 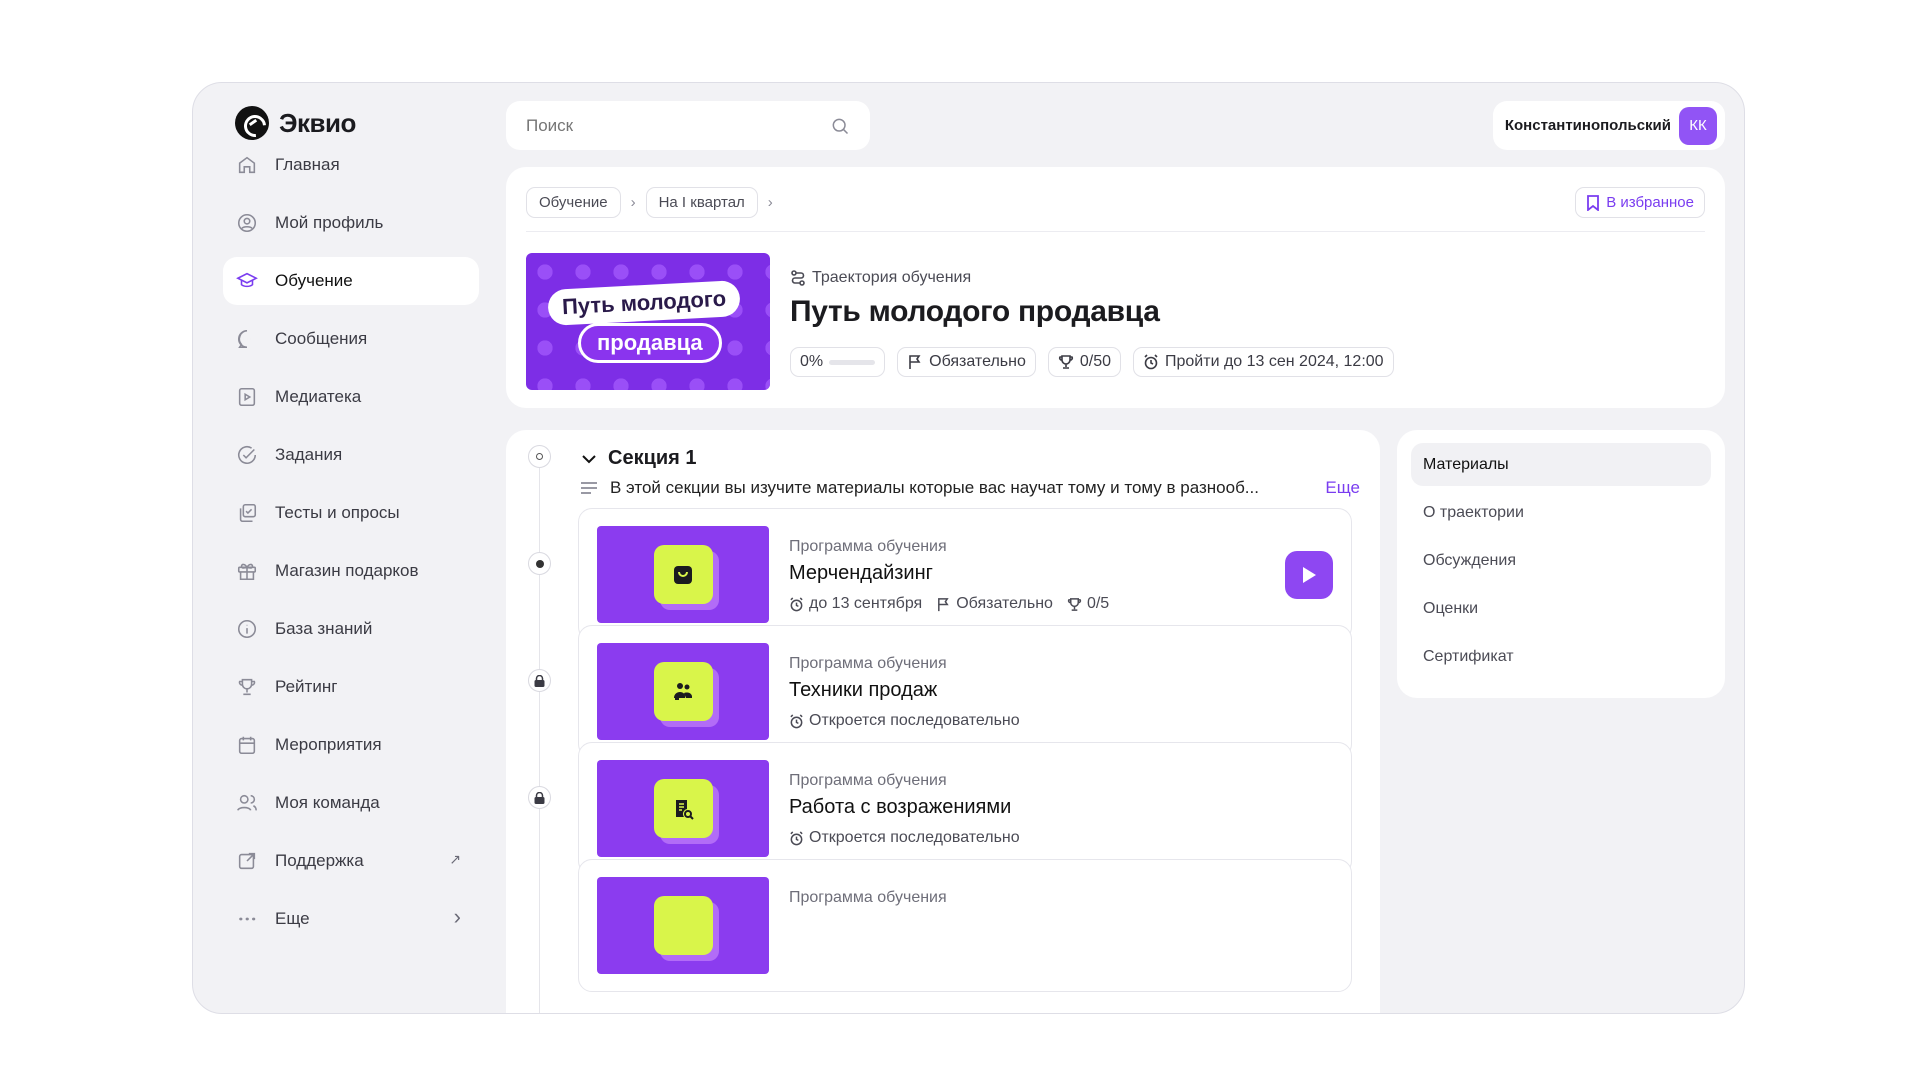 What do you see at coordinates (351, 455) in the screenshot?
I see `sidebar-item-tasks: Задания` at bounding box center [351, 455].